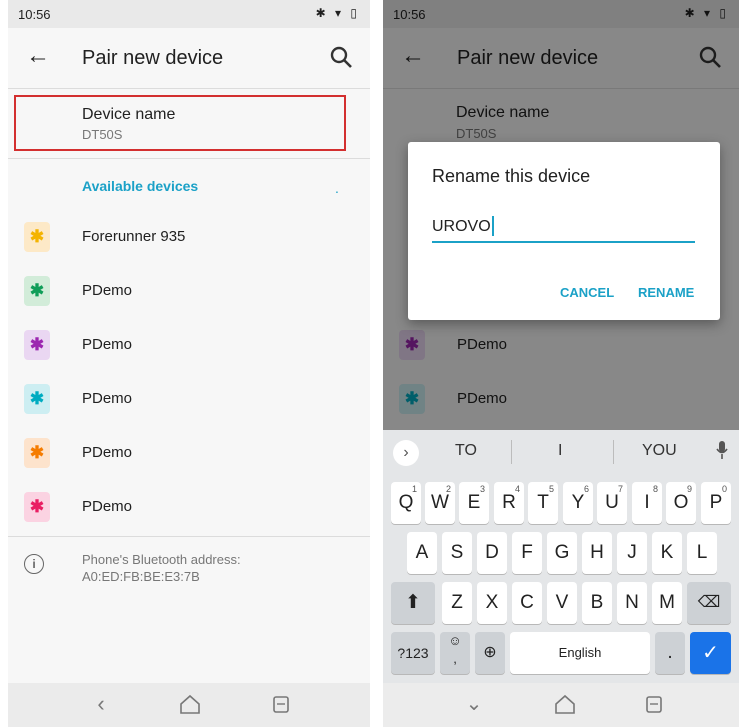 The height and width of the screenshot is (727, 739). What do you see at coordinates (440, 503) in the screenshot?
I see `key-w: W2` at bounding box center [440, 503].